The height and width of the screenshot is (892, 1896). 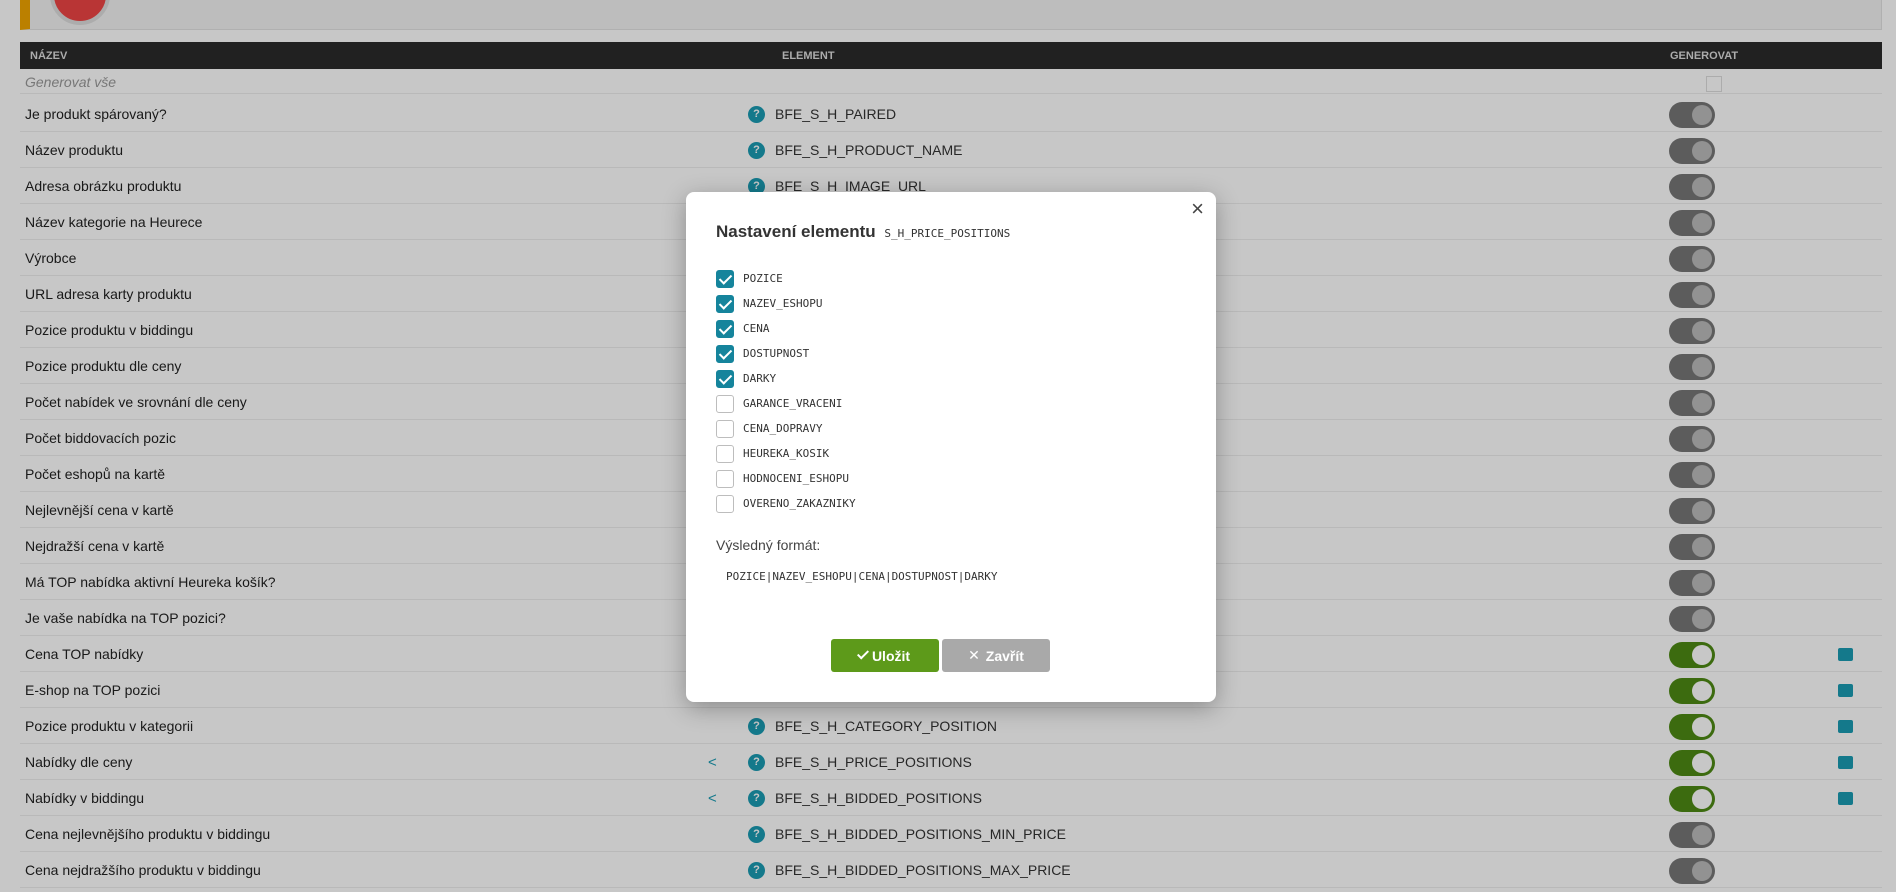 I want to click on close-button-label: Zavřít, so click(x=1004, y=655).